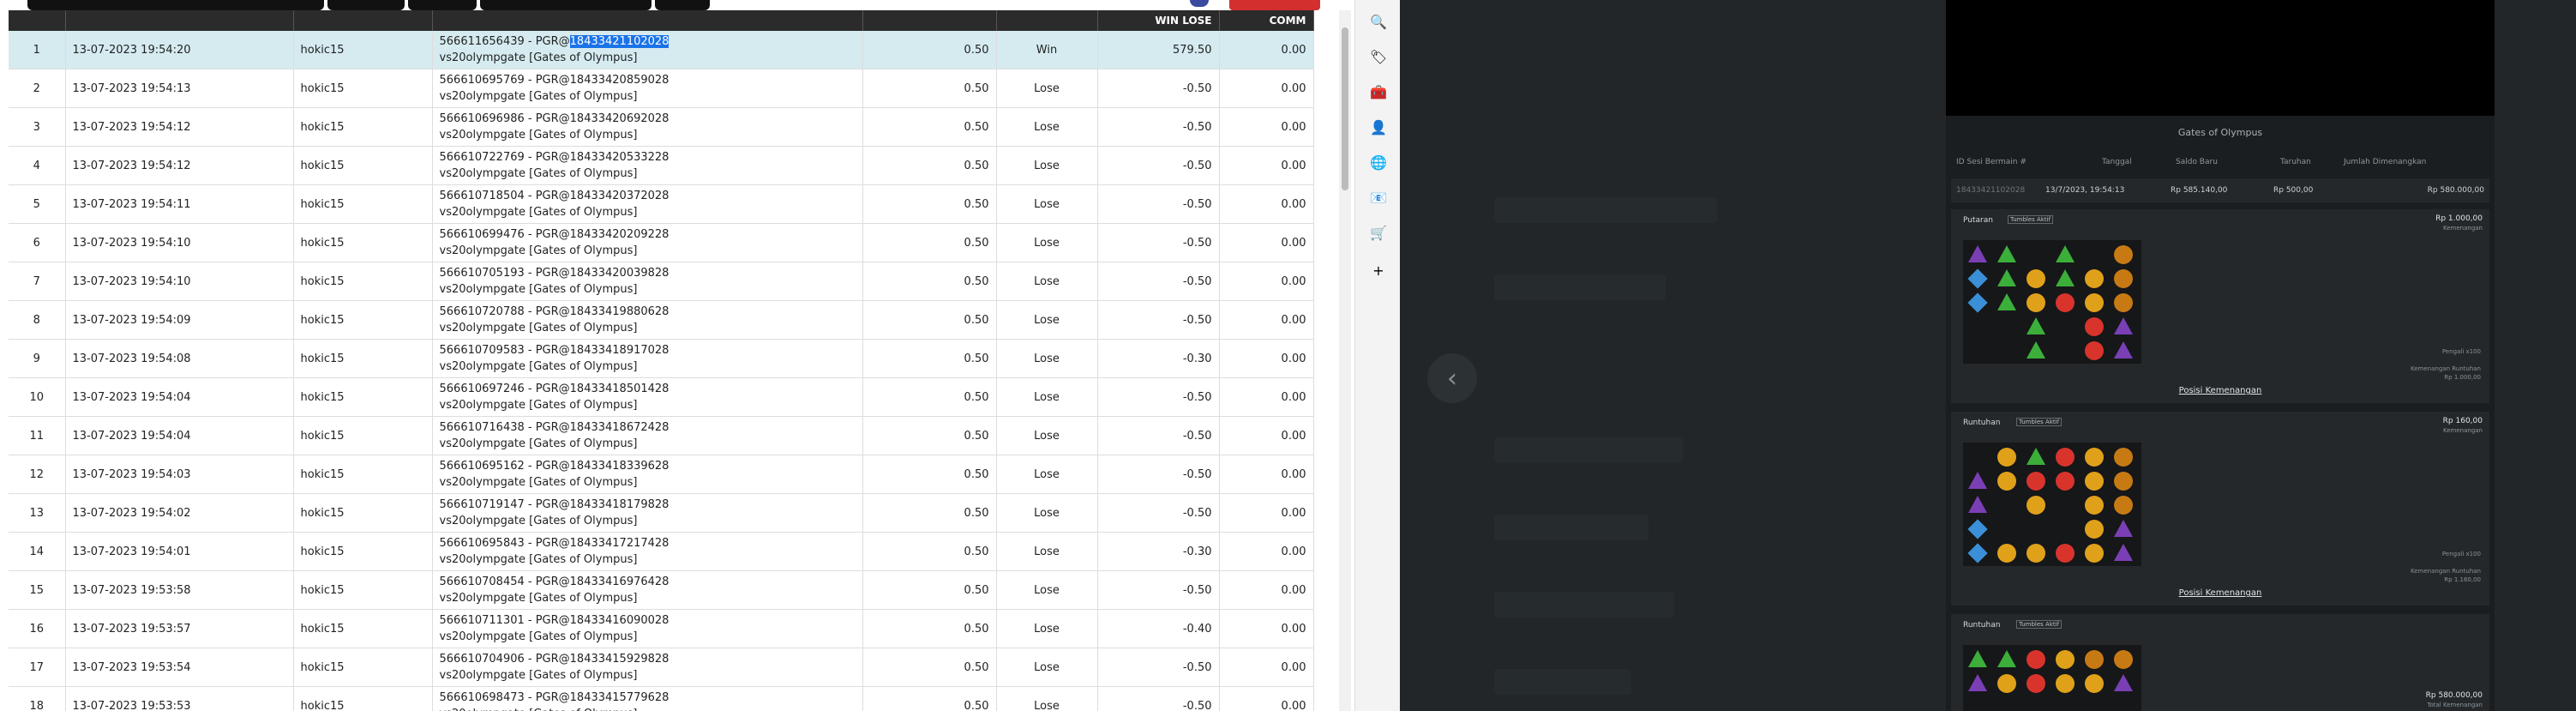  I want to click on column-header-win-lose: WIN LOSE, so click(1158, 20).